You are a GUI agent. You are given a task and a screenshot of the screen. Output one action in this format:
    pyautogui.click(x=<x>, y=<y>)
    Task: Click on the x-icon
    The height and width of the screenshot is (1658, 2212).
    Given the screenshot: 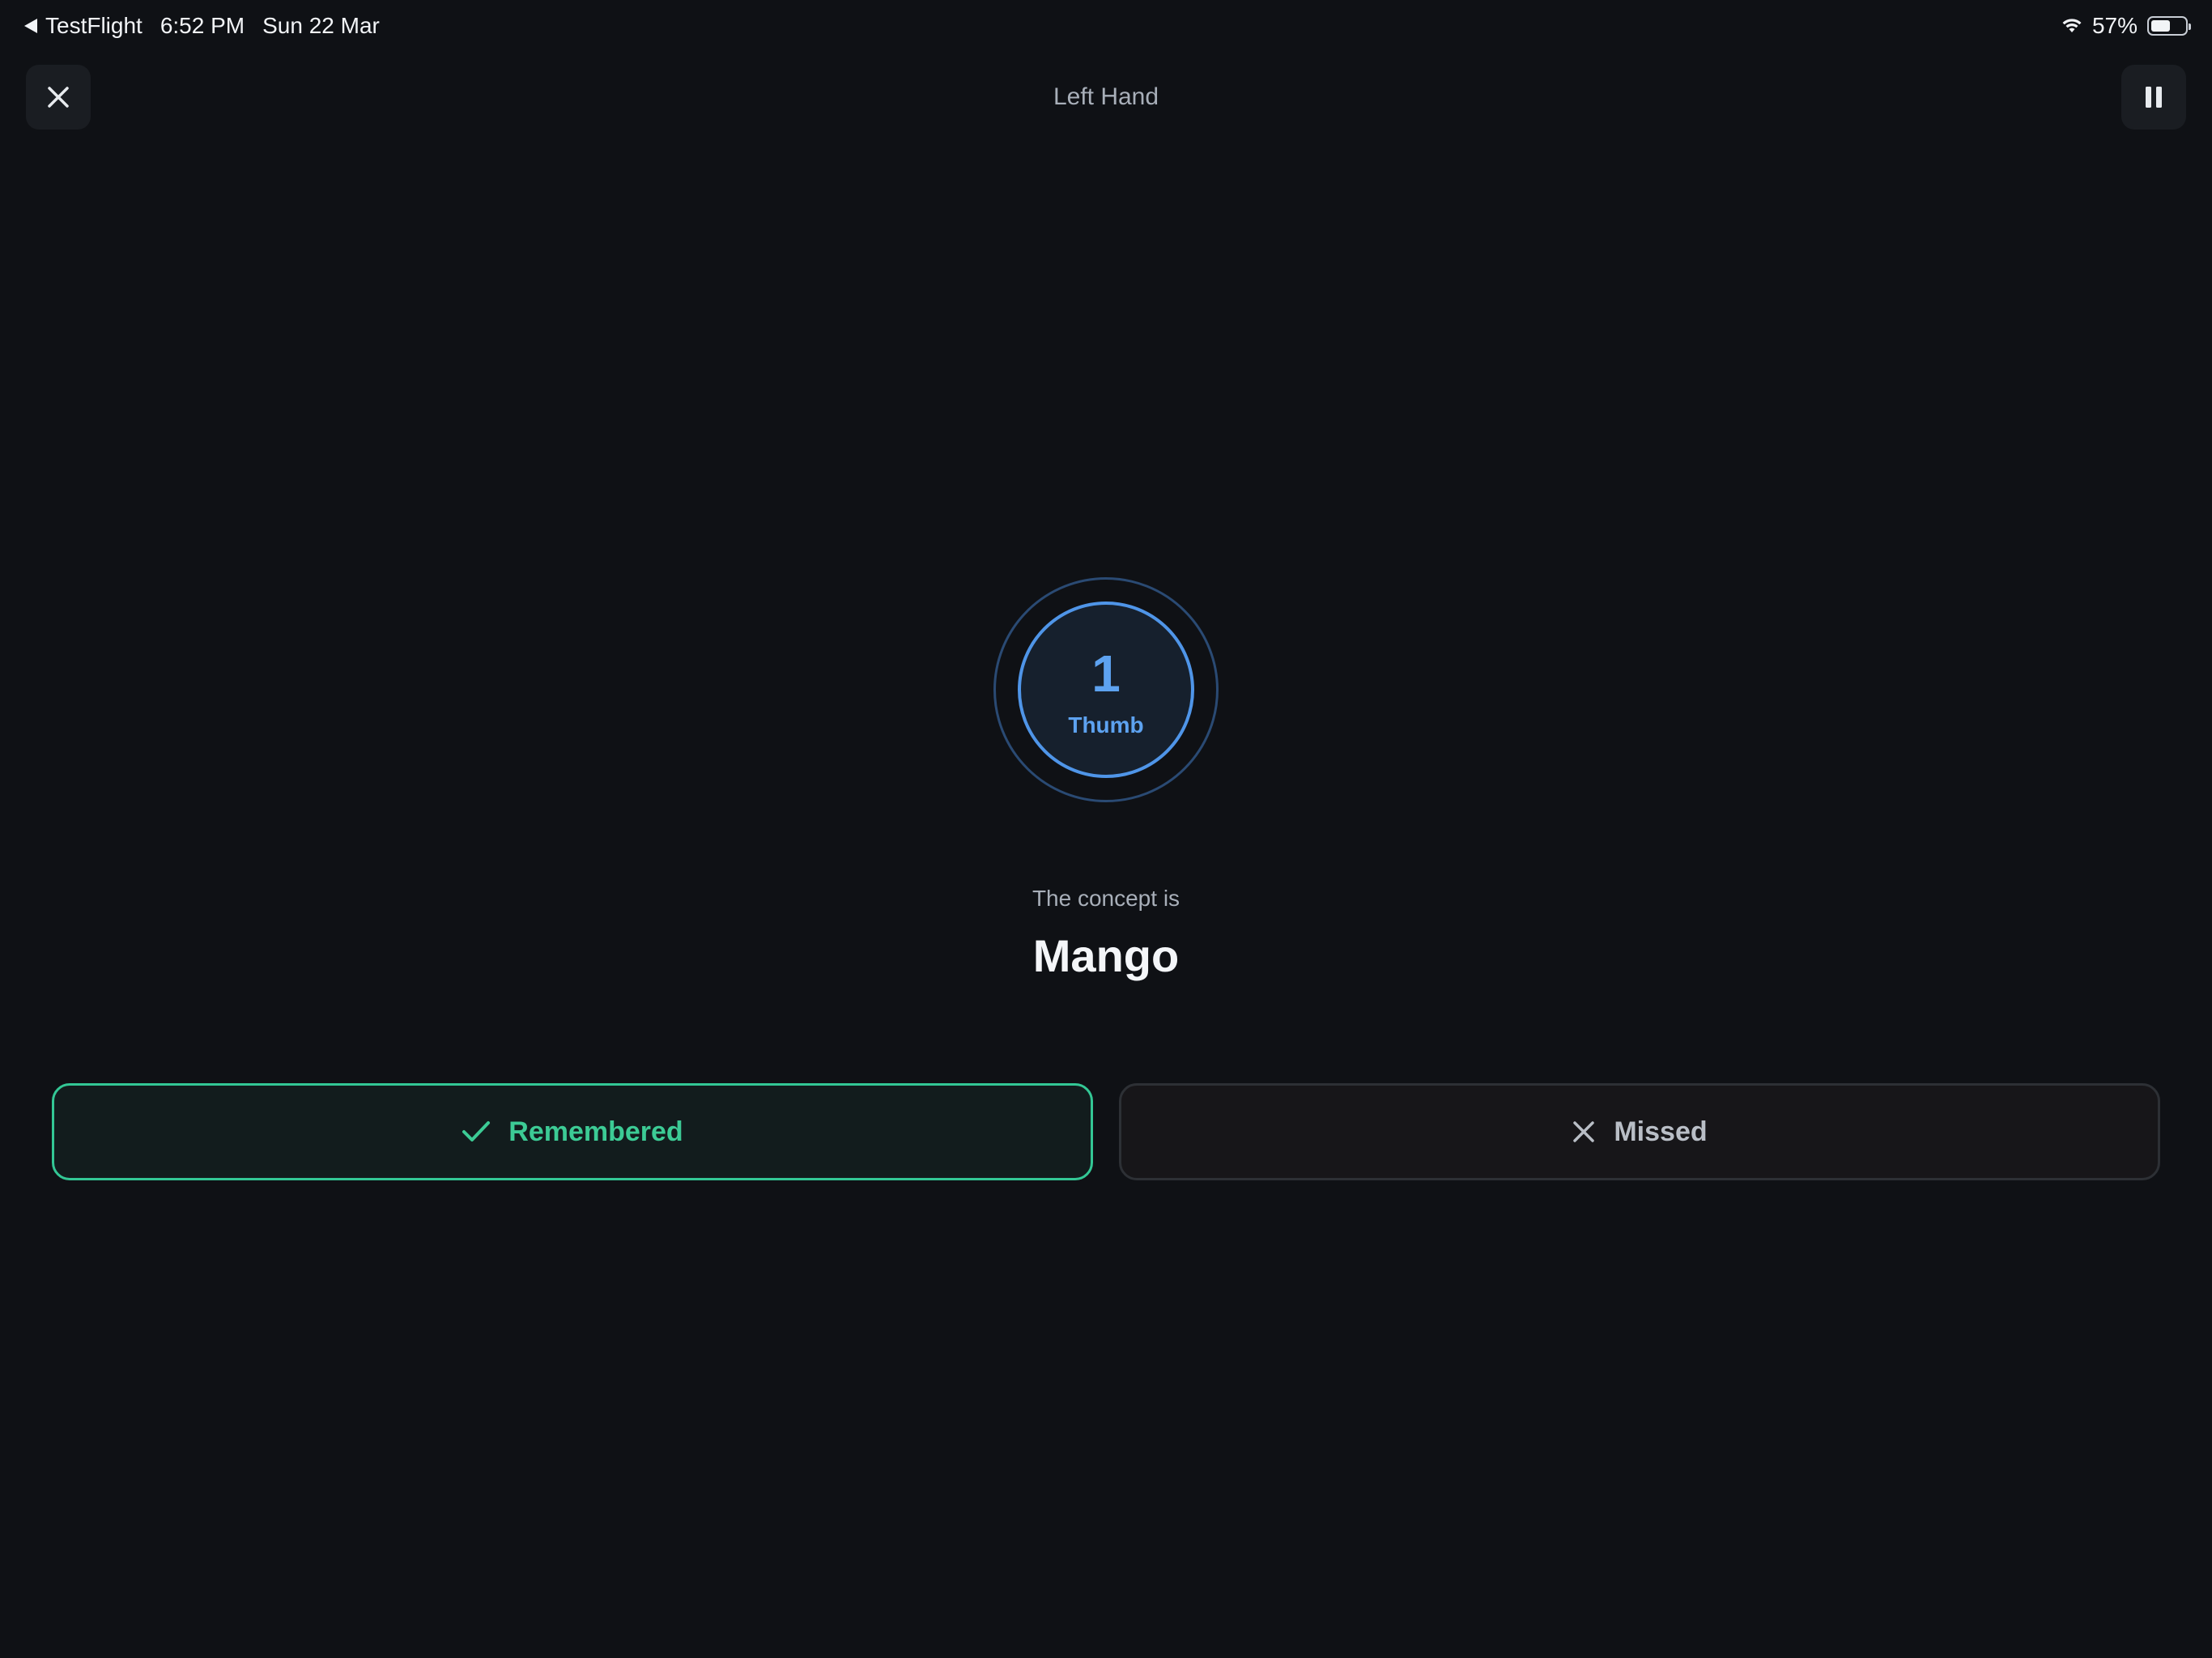 What is the action you would take?
    pyautogui.click(x=1584, y=1131)
    